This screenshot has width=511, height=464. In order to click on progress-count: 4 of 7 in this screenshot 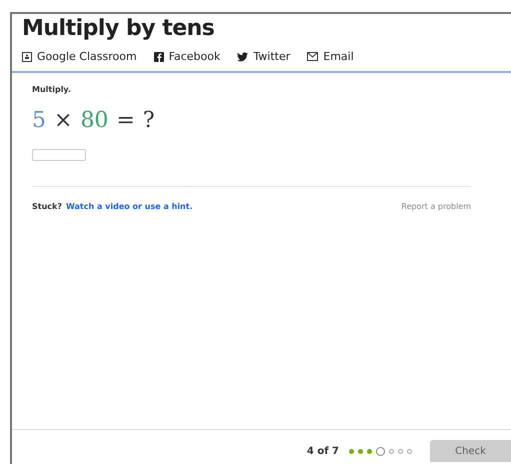, I will do `click(322, 451)`.